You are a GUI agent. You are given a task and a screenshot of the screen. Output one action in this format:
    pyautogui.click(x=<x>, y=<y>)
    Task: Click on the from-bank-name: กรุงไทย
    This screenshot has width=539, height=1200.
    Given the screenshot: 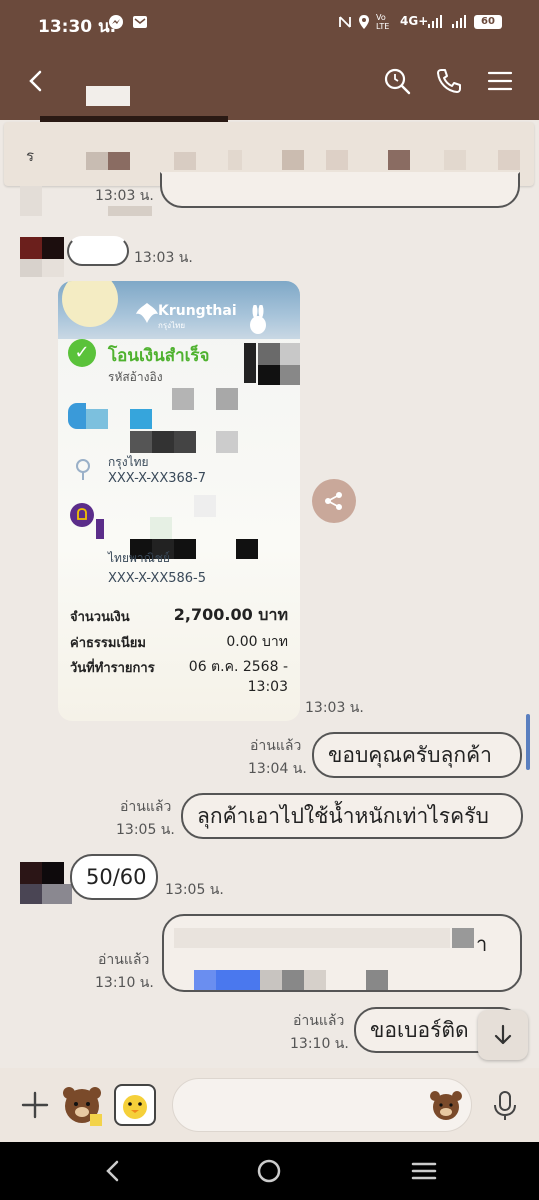 What is the action you would take?
    pyautogui.click(x=128, y=462)
    